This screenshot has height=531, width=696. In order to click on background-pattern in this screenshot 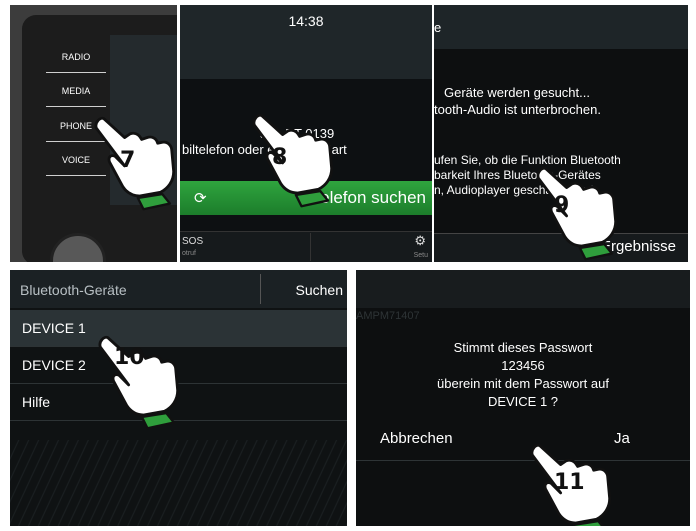, I will do `click(178, 483)`.